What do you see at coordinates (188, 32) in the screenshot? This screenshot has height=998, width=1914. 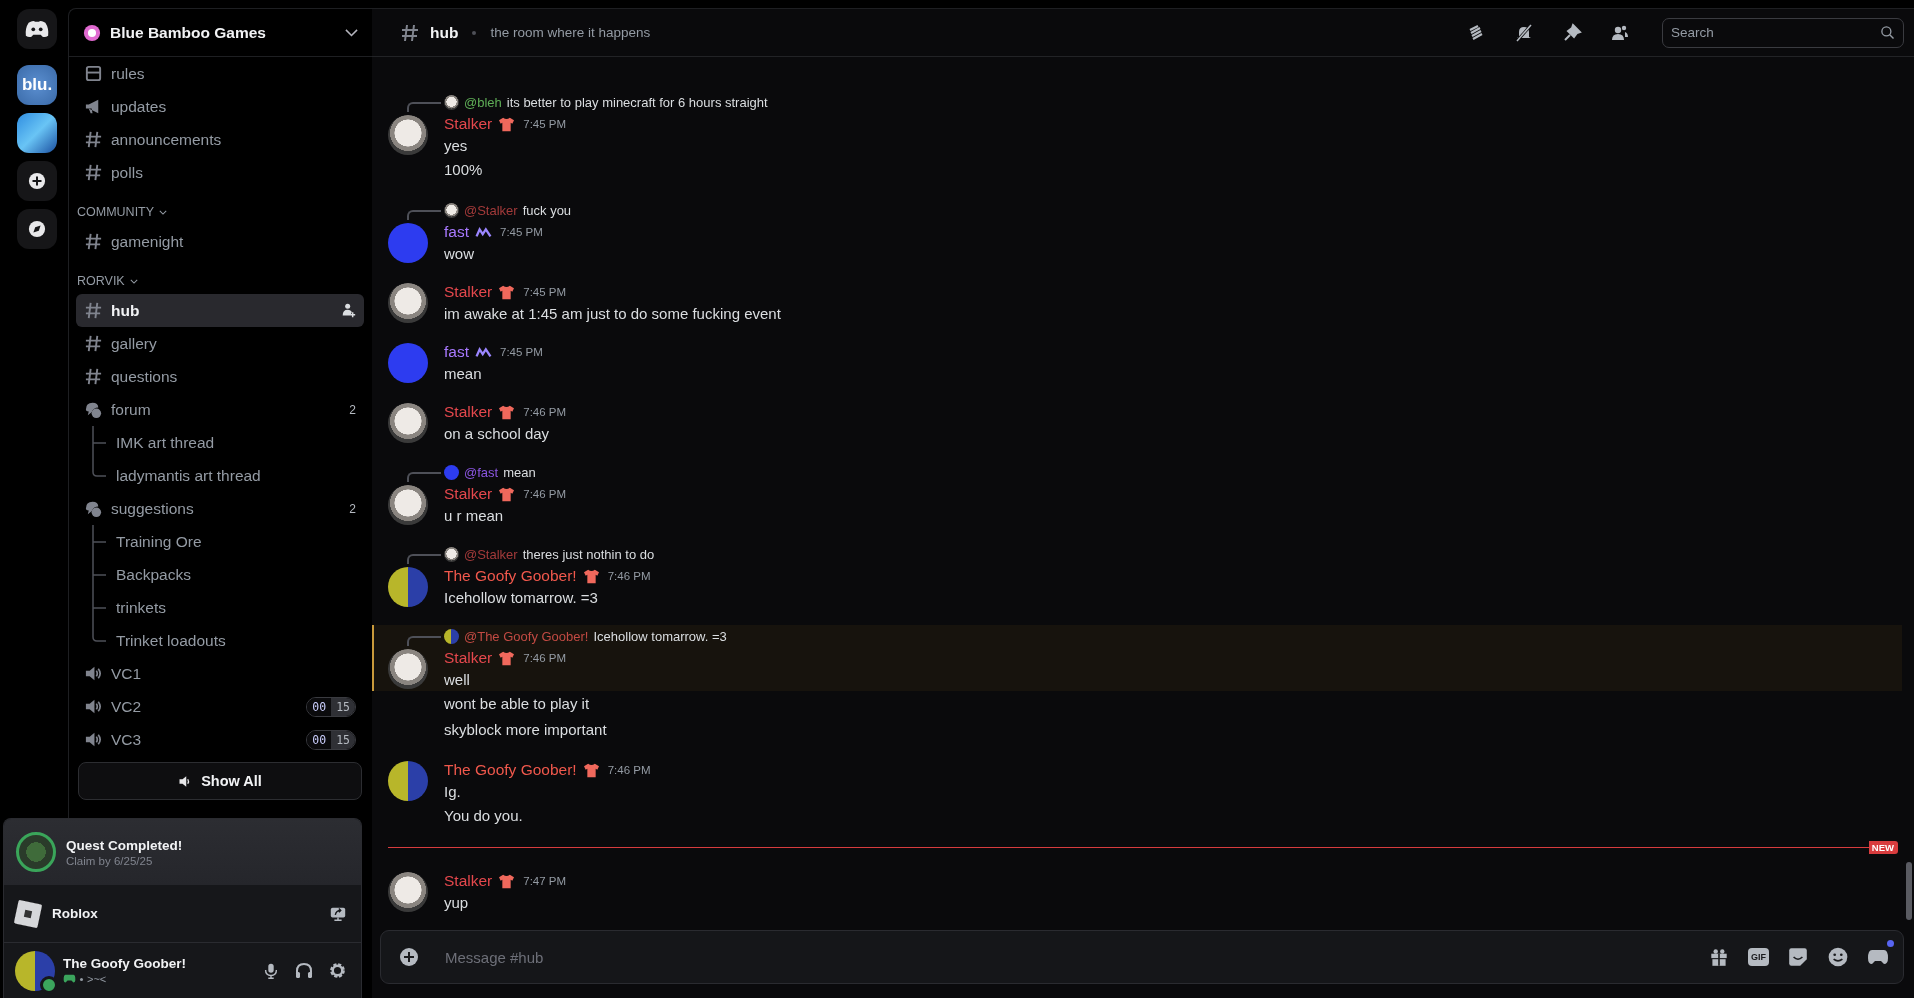 I see `server-name: Blue Bamboo Games` at bounding box center [188, 32].